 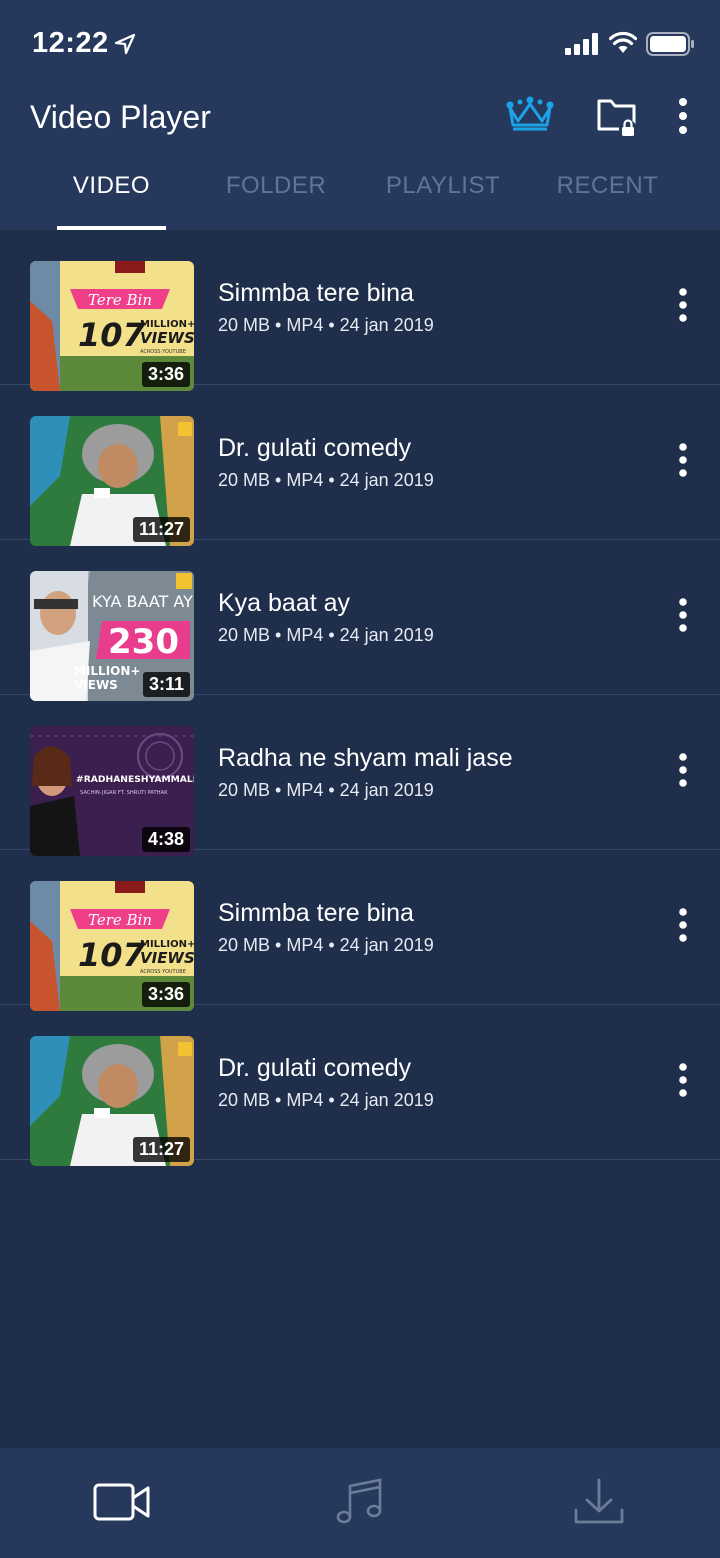 What do you see at coordinates (670, 44) in the screenshot?
I see `battery-icon` at bounding box center [670, 44].